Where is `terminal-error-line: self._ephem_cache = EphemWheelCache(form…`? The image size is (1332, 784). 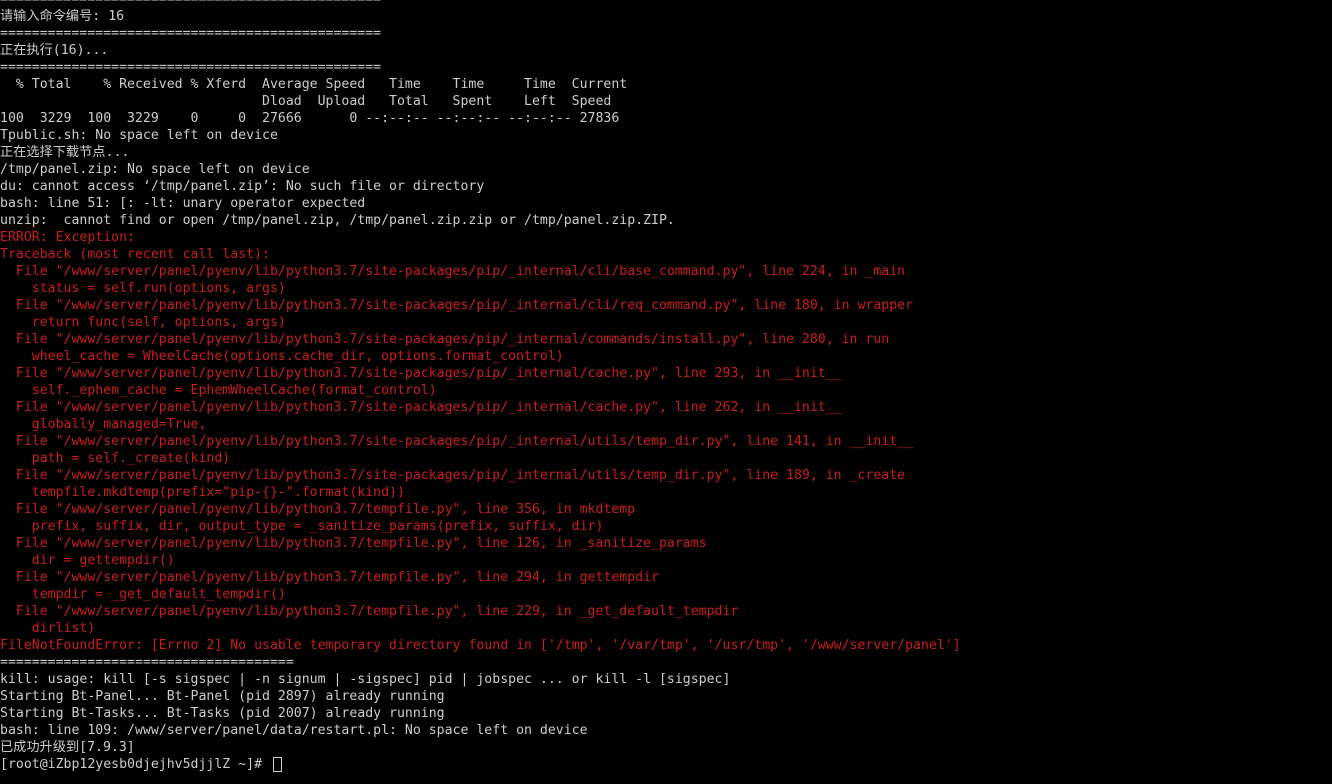 terminal-error-line: self._ephem_cache = EphemWheelCache(form… is located at coordinates (218, 390).